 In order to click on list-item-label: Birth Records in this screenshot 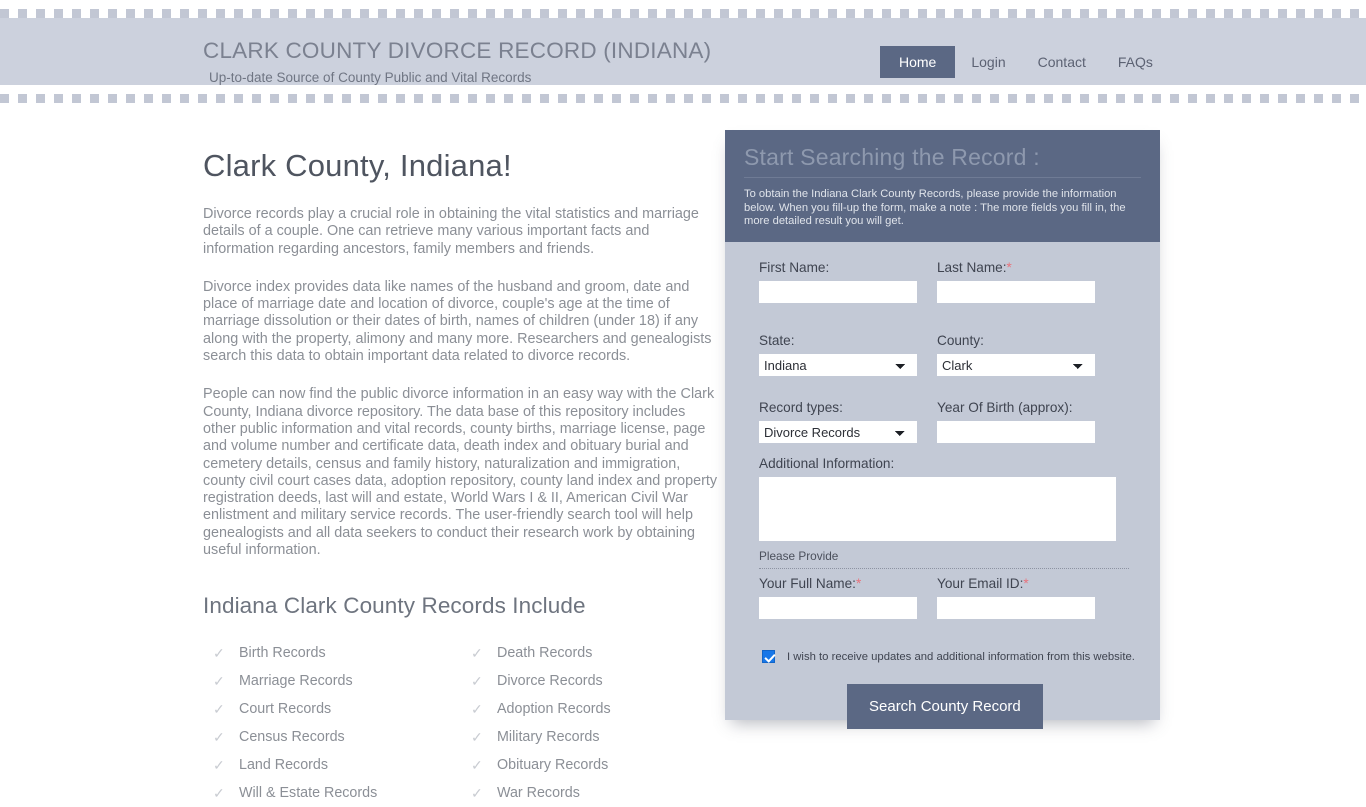, I will do `click(282, 653)`.